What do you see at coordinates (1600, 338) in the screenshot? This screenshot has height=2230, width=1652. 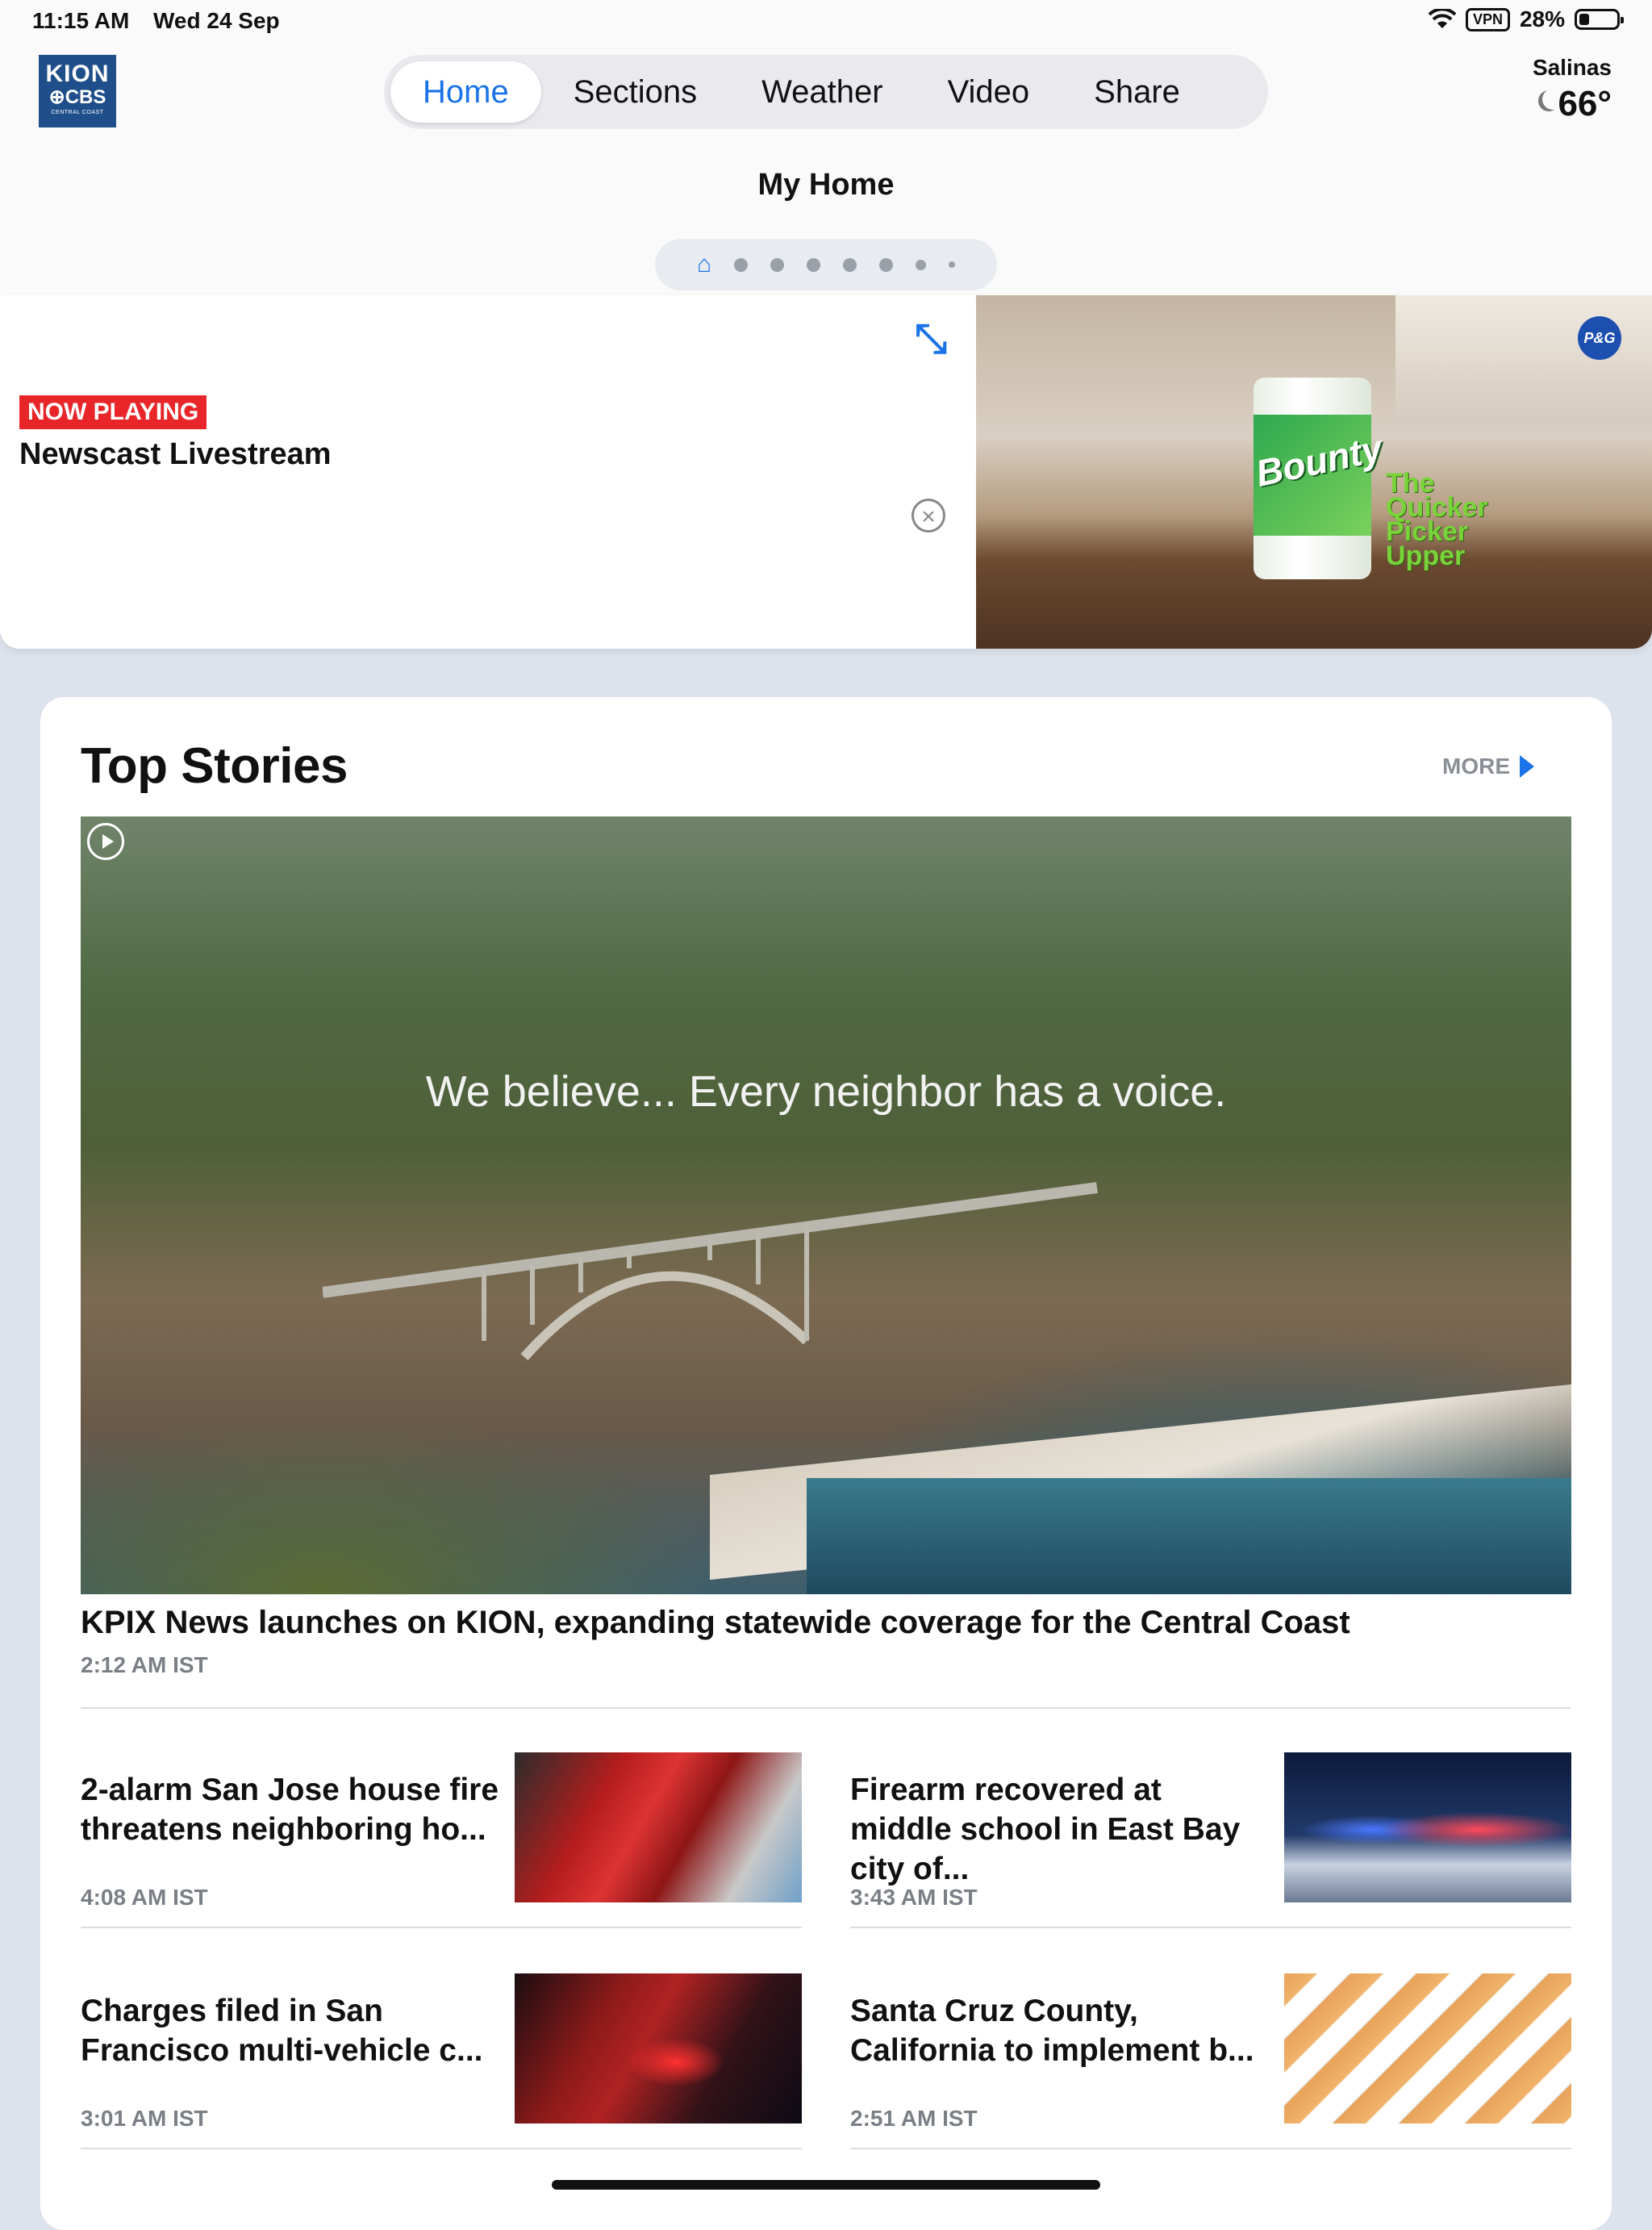 I see `ad-sponsor-logo: P&G` at bounding box center [1600, 338].